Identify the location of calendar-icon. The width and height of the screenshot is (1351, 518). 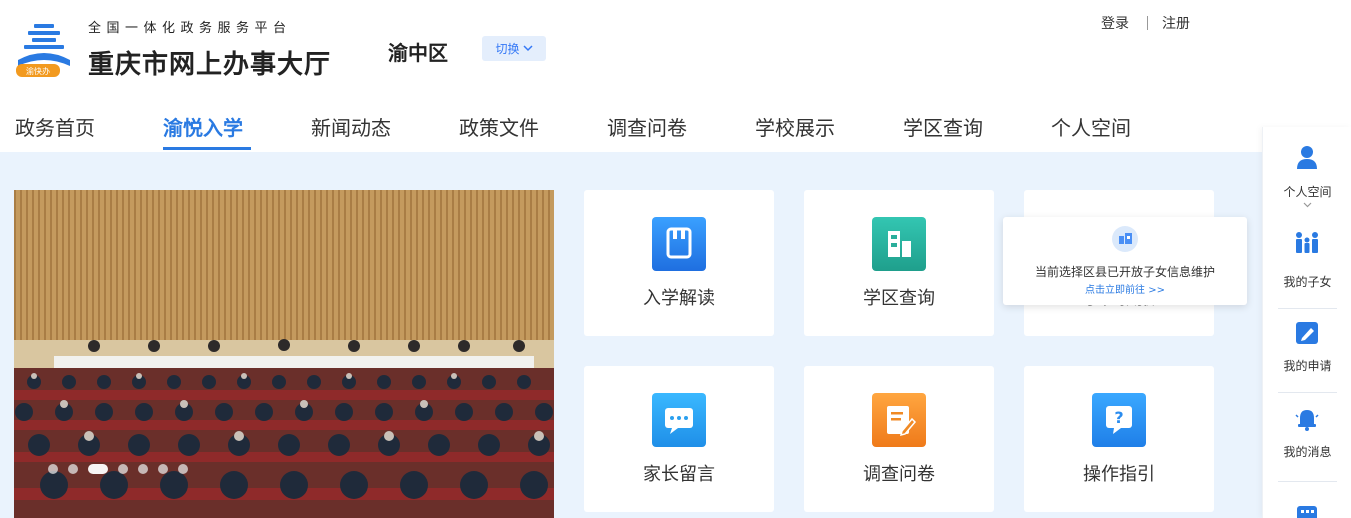
(1307, 512).